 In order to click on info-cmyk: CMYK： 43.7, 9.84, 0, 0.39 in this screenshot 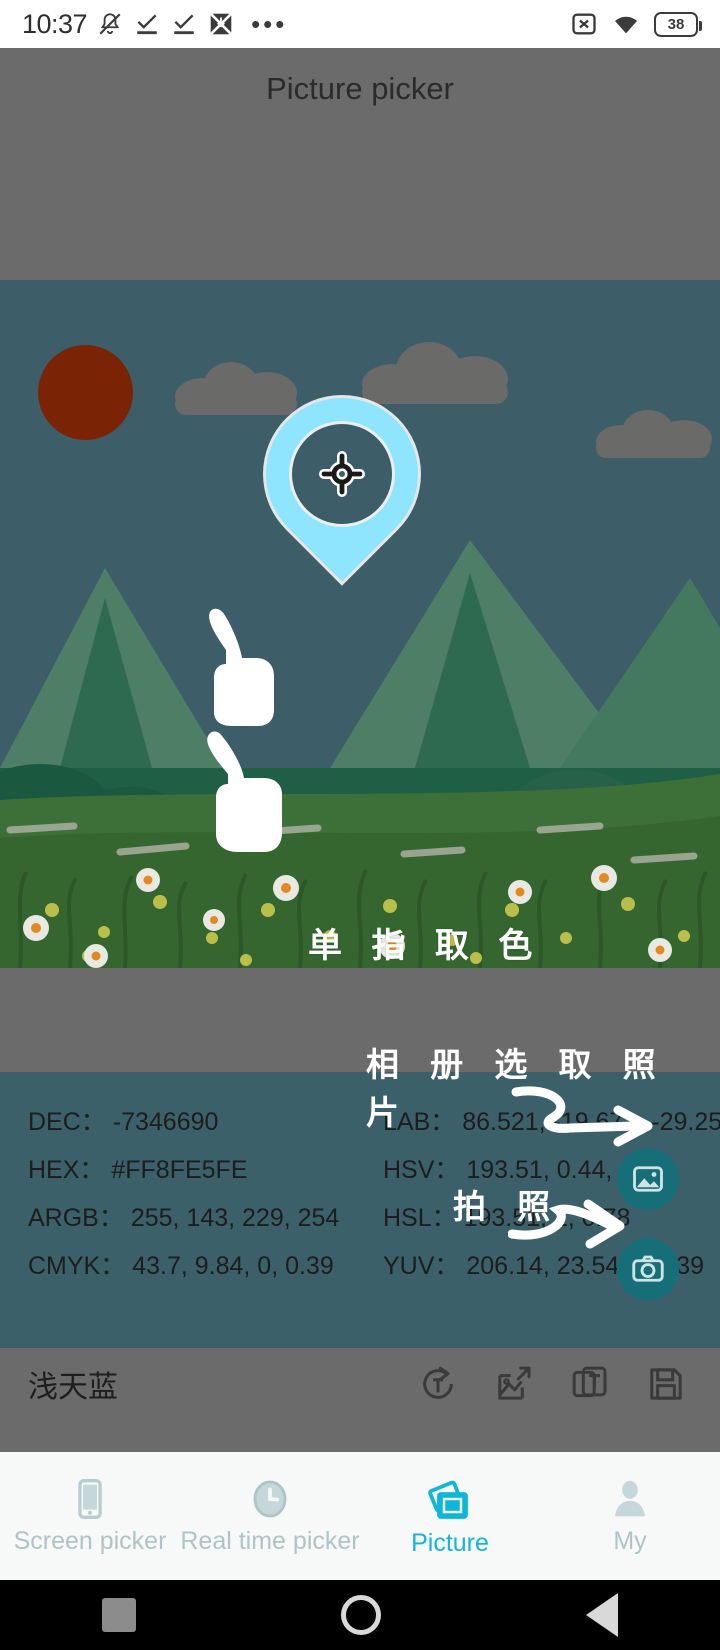, I will do `click(205, 1270)`.